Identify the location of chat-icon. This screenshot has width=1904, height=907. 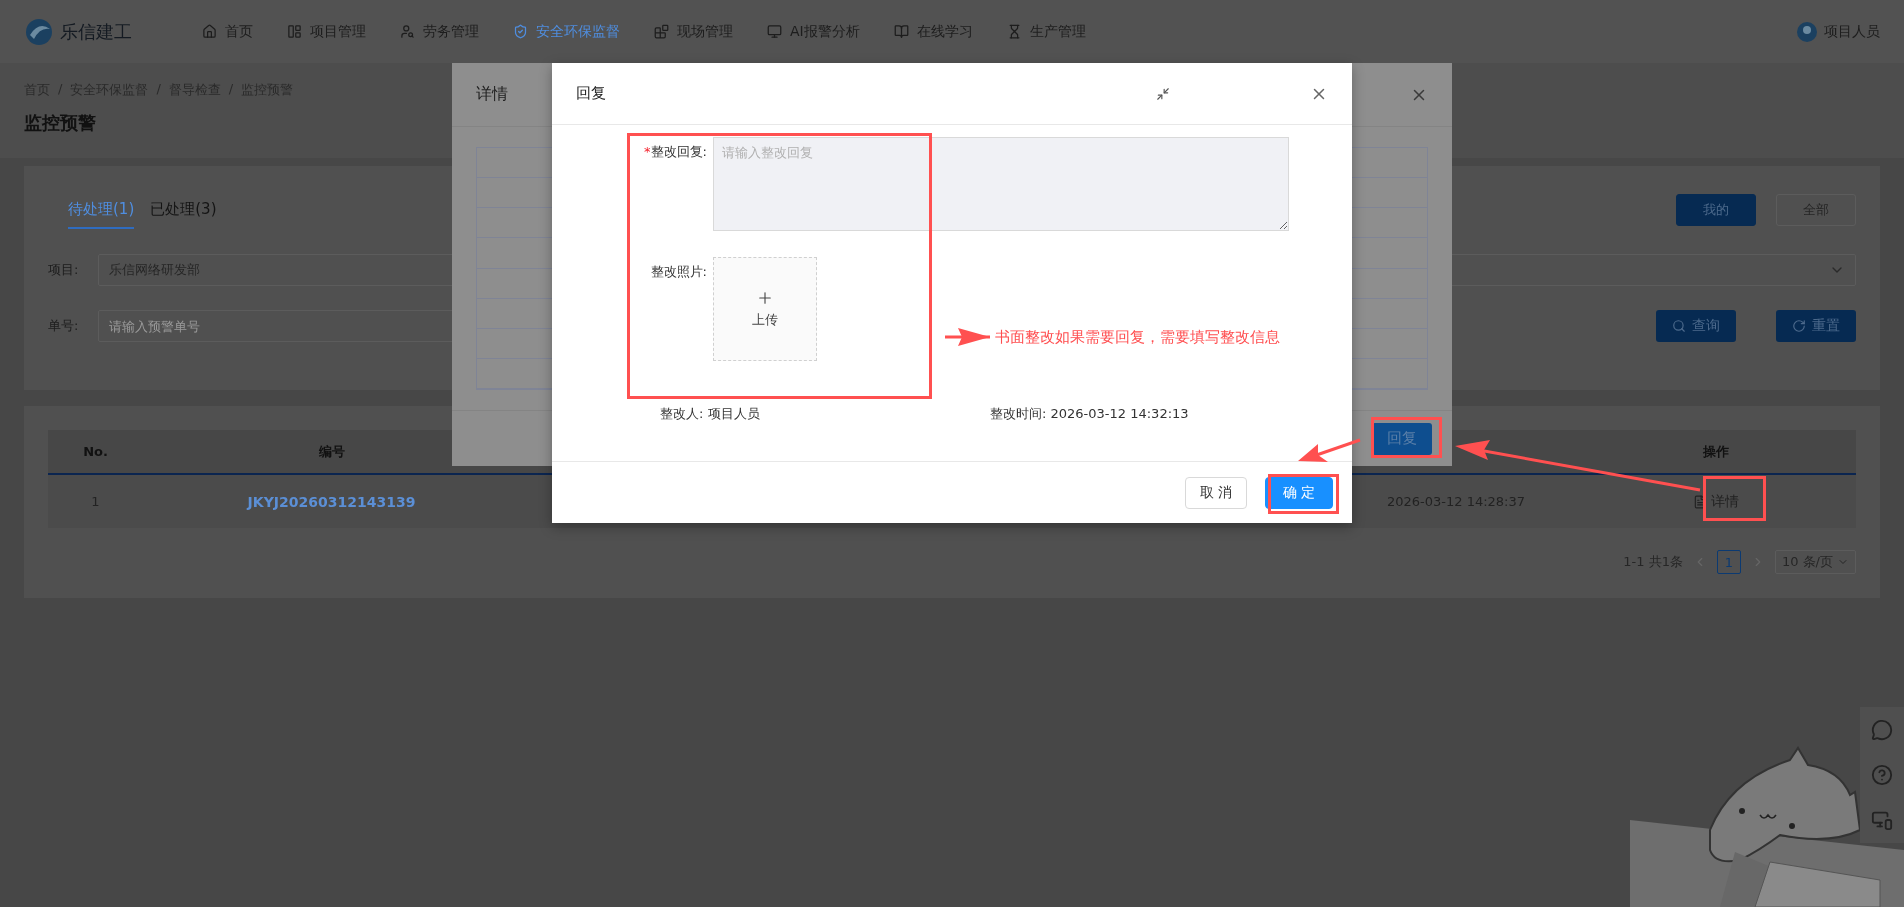
(1882, 729).